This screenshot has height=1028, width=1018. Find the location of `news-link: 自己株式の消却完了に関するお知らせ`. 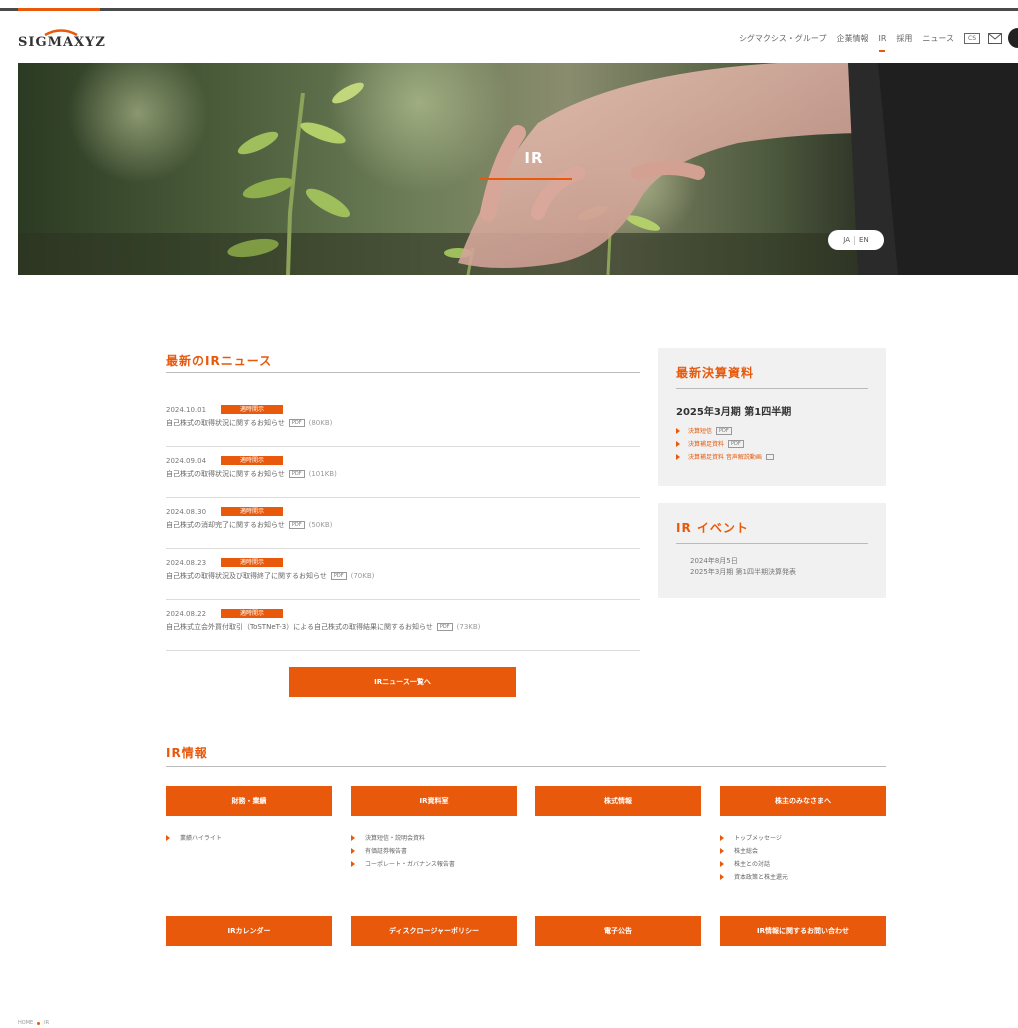

news-link: 自己株式の消却完了に関するお知らせ is located at coordinates (225, 525).